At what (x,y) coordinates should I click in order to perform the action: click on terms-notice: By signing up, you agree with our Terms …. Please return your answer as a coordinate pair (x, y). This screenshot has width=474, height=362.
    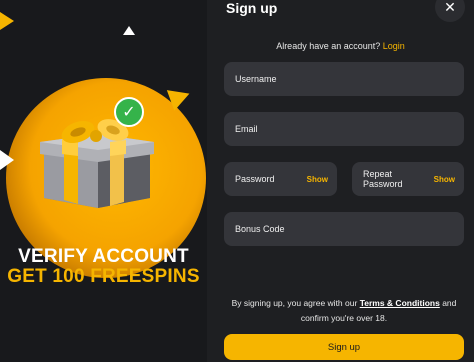
    Looking at the image, I should click on (344, 311).